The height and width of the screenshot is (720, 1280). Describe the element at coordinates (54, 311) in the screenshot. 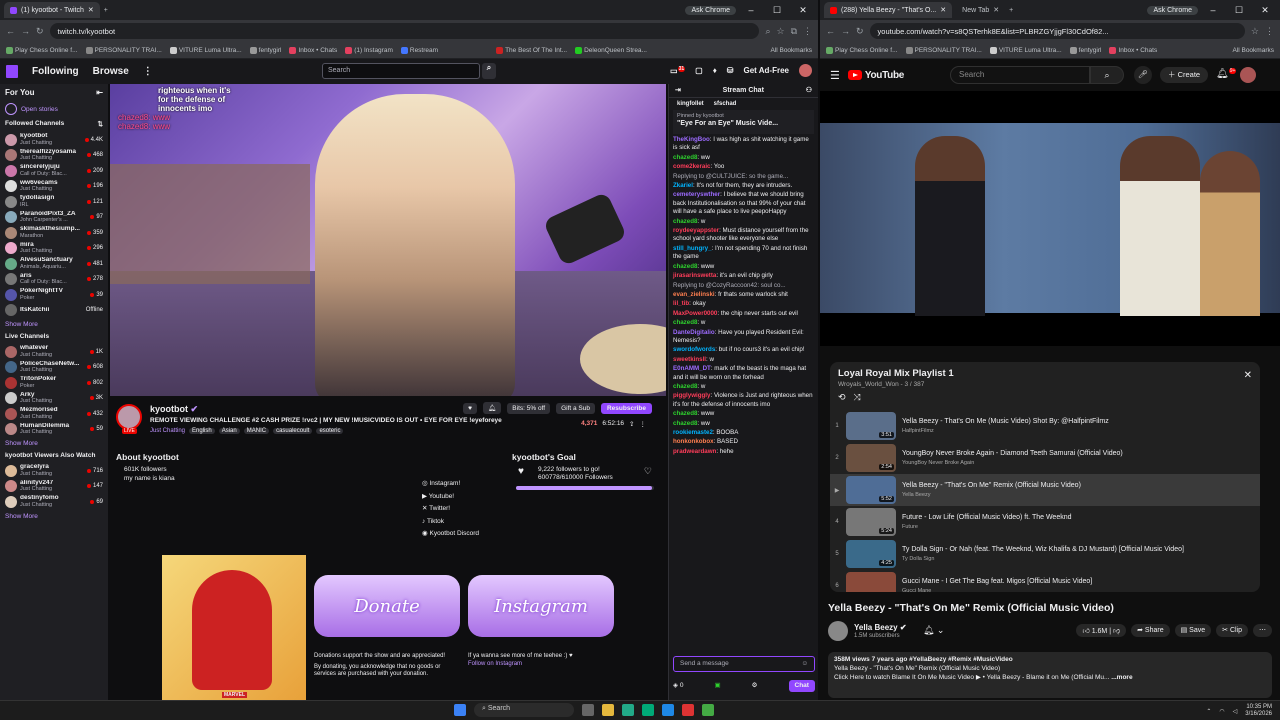

I see `sidebar-channel: ItsKatchii Offline` at that location.